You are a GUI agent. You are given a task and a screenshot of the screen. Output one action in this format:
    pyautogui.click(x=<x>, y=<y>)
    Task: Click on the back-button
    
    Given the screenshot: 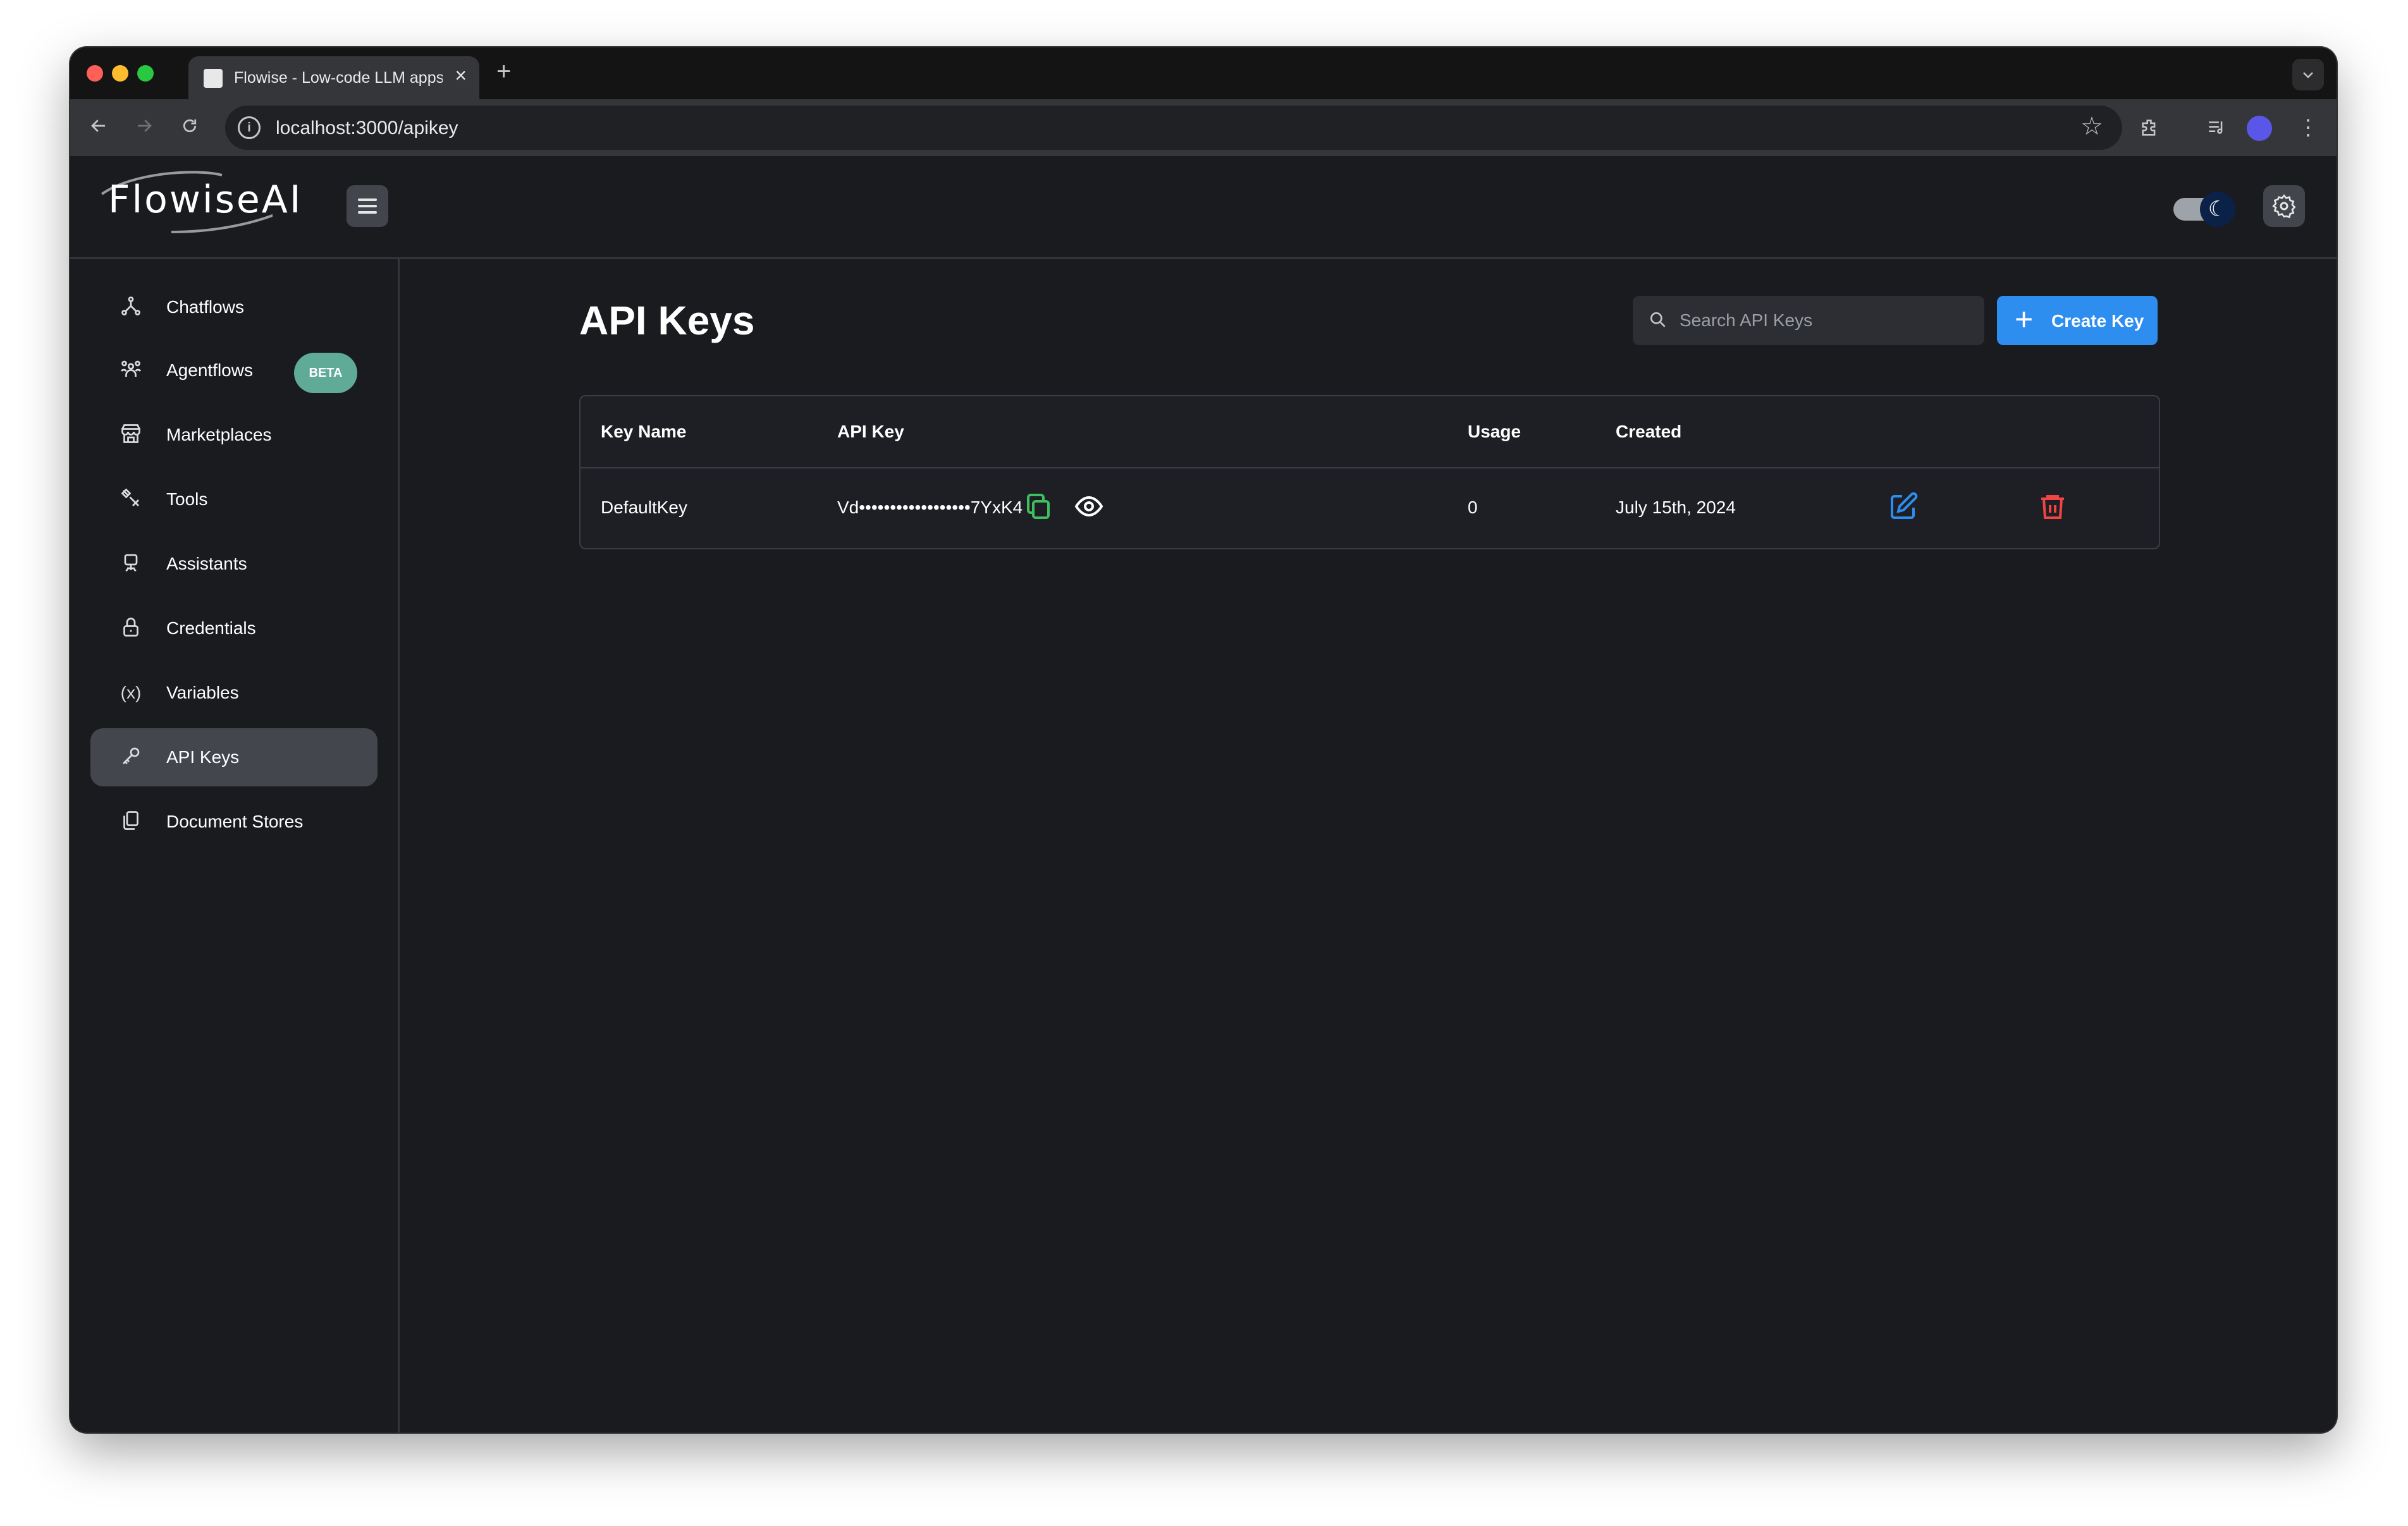 What is the action you would take?
    pyautogui.click(x=99, y=128)
    